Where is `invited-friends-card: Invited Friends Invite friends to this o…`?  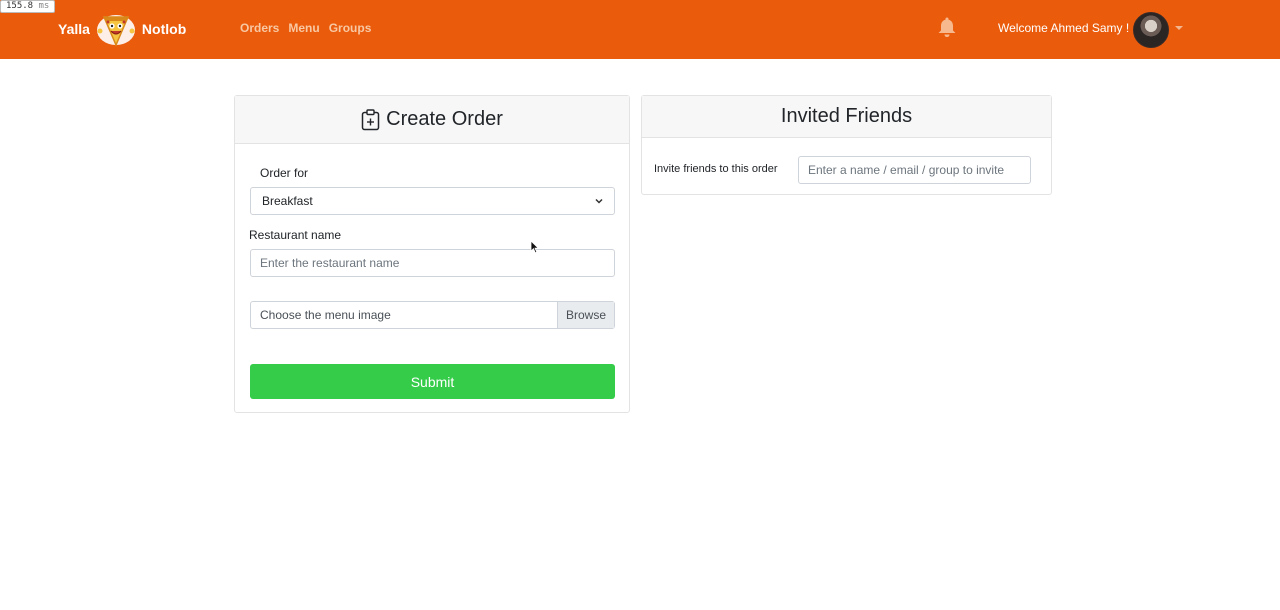
invited-friends-card: Invited Friends Invite friends to this o… is located at coordinates (846, 145).